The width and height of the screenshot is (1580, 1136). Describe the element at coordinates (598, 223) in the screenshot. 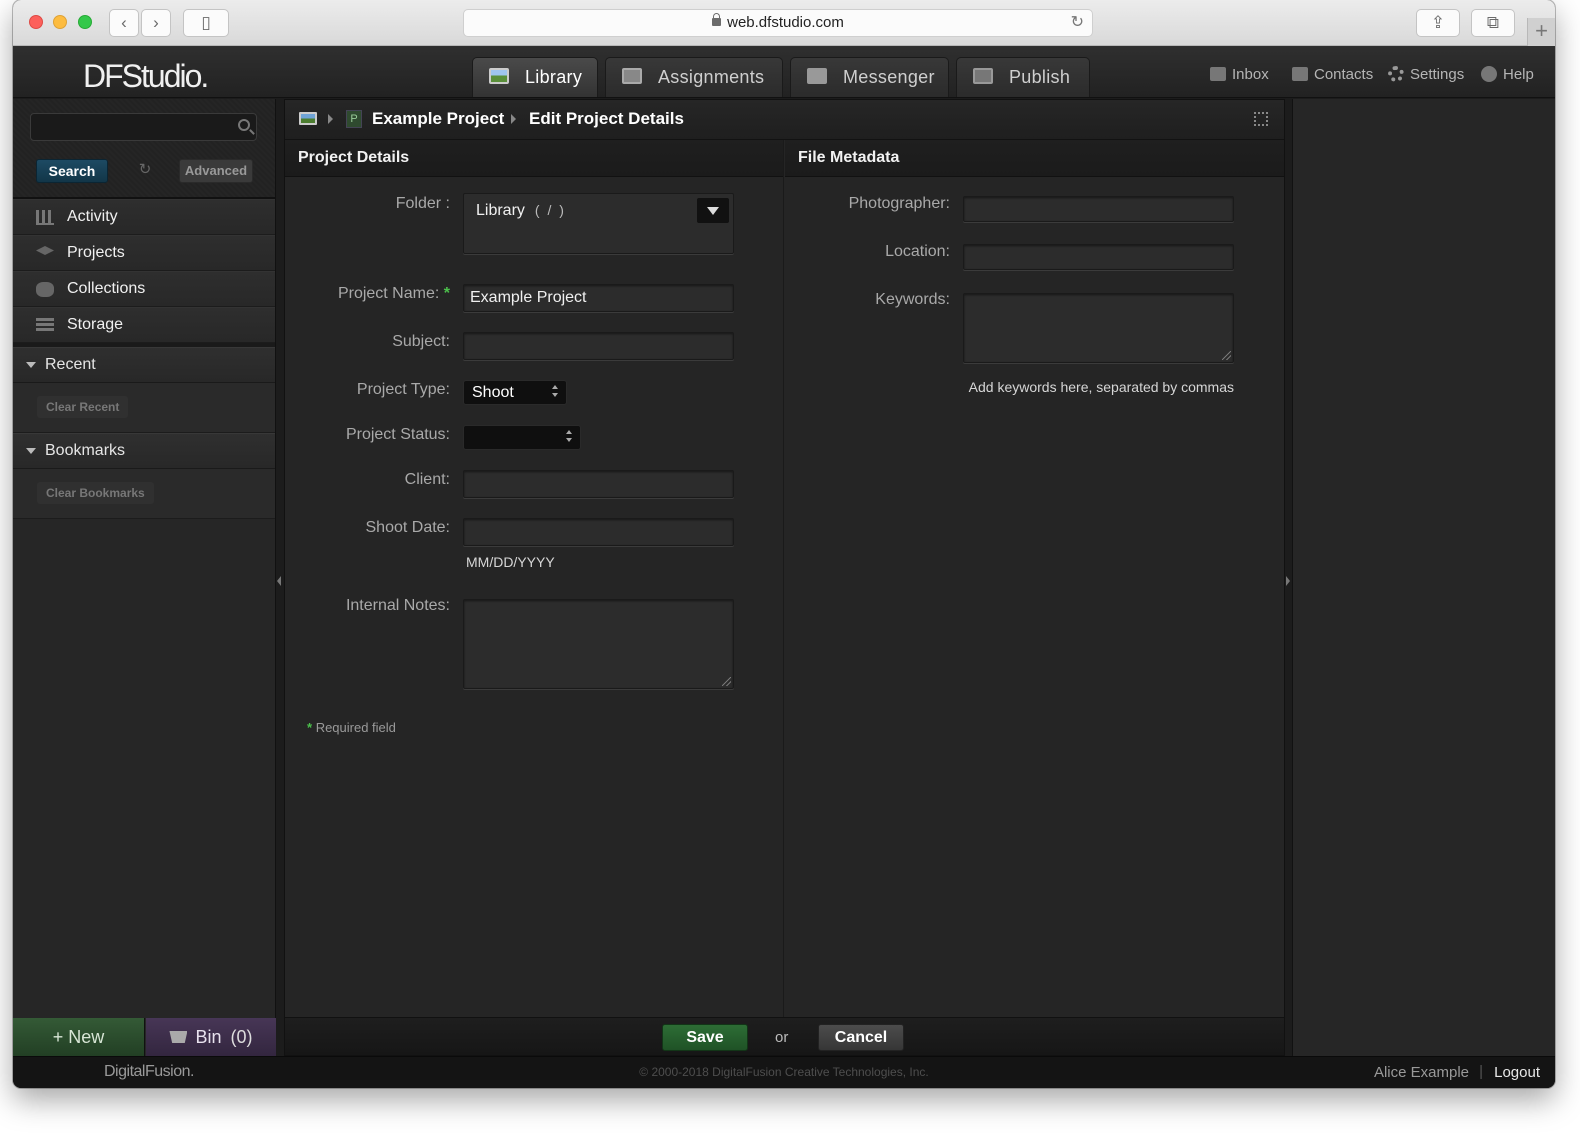

I see `folder-select: Library ( / )` at that location.